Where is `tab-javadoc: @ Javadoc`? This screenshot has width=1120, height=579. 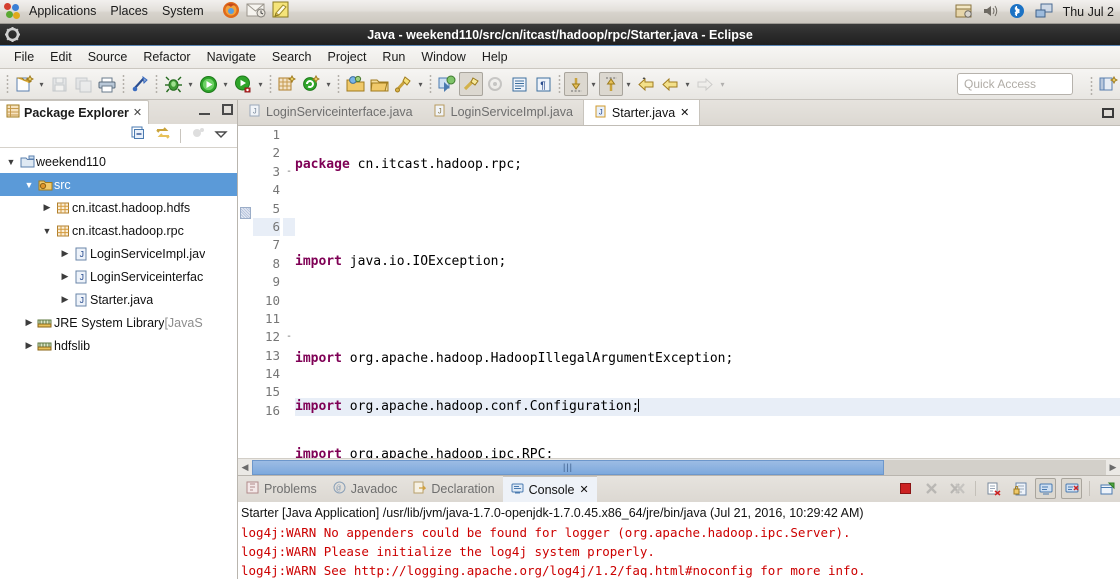 tab-javadoc: @ Javadoc is located at coordinates (365, 489).